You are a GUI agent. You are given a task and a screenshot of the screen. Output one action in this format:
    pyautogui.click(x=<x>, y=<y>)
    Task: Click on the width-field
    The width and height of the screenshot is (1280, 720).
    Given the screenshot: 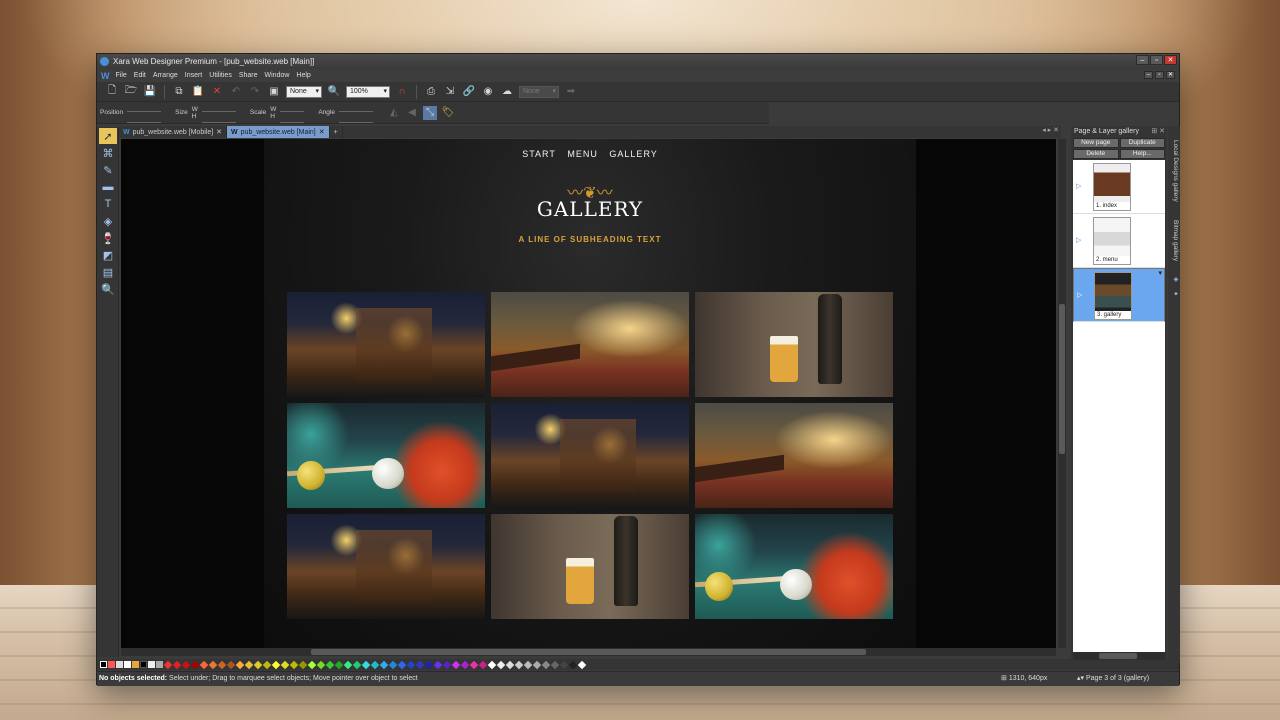 What is the action you would take?
    pyautogui.click(x=218, y=108)
    